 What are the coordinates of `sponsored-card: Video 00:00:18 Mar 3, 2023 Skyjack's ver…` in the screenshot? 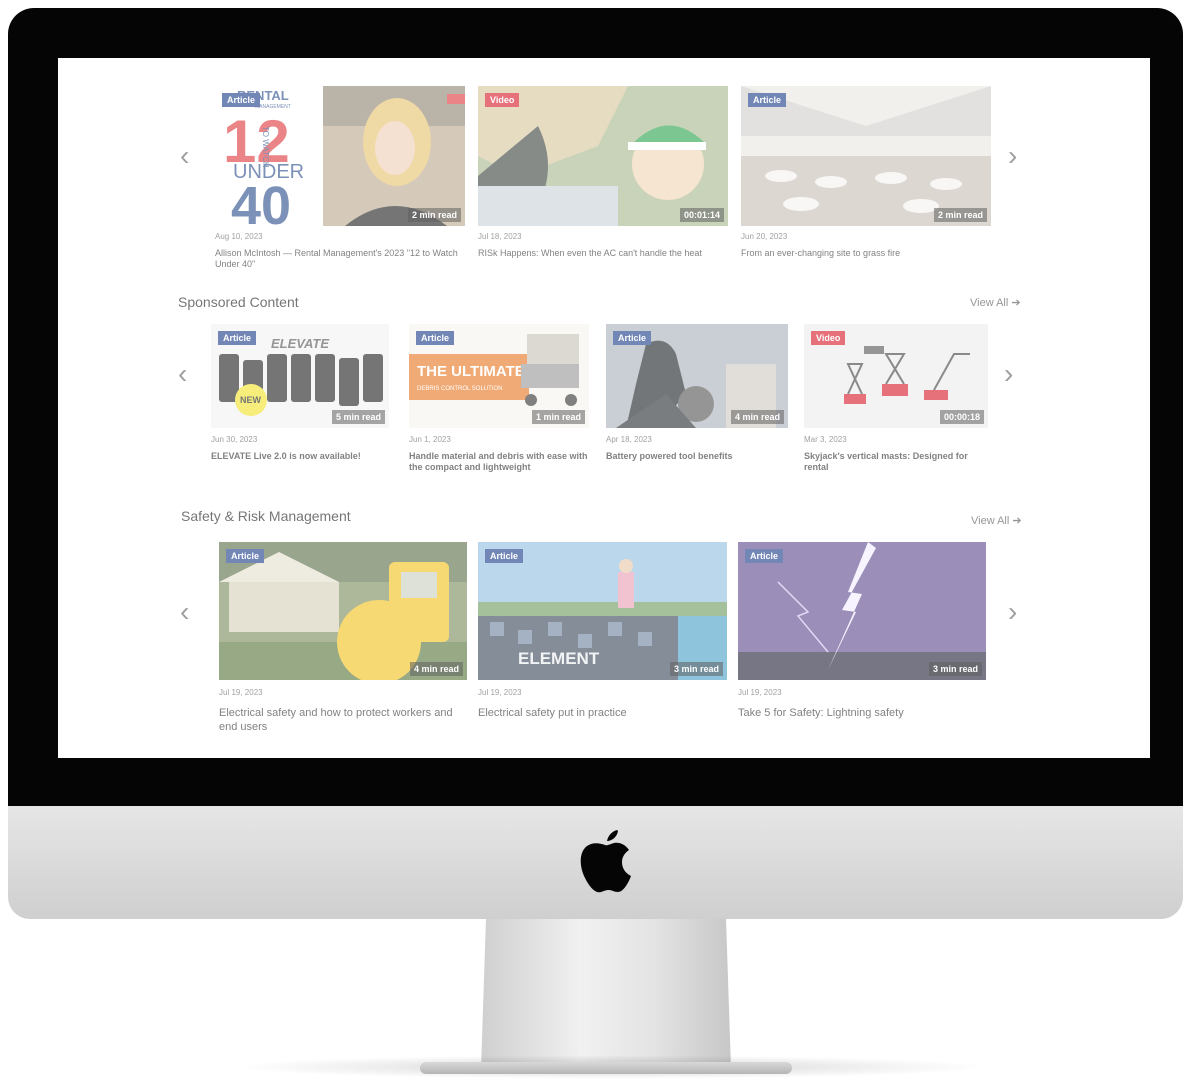 It's located at (897, 404).